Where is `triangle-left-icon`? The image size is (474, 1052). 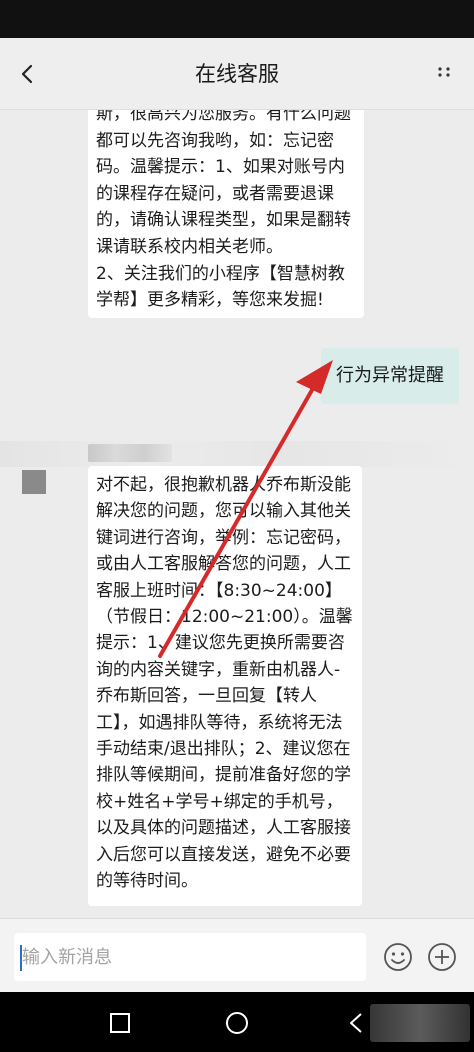
triangle-left-icon is located at coordinates (357, 1023).